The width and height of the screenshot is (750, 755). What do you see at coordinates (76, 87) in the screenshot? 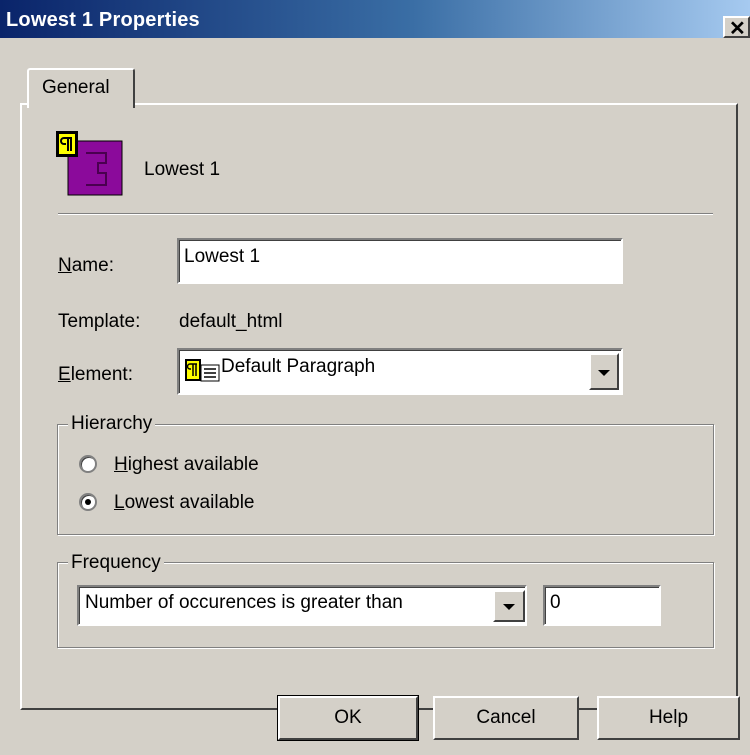
I see `tab-general-label: General` at bounding box center [76, 87].